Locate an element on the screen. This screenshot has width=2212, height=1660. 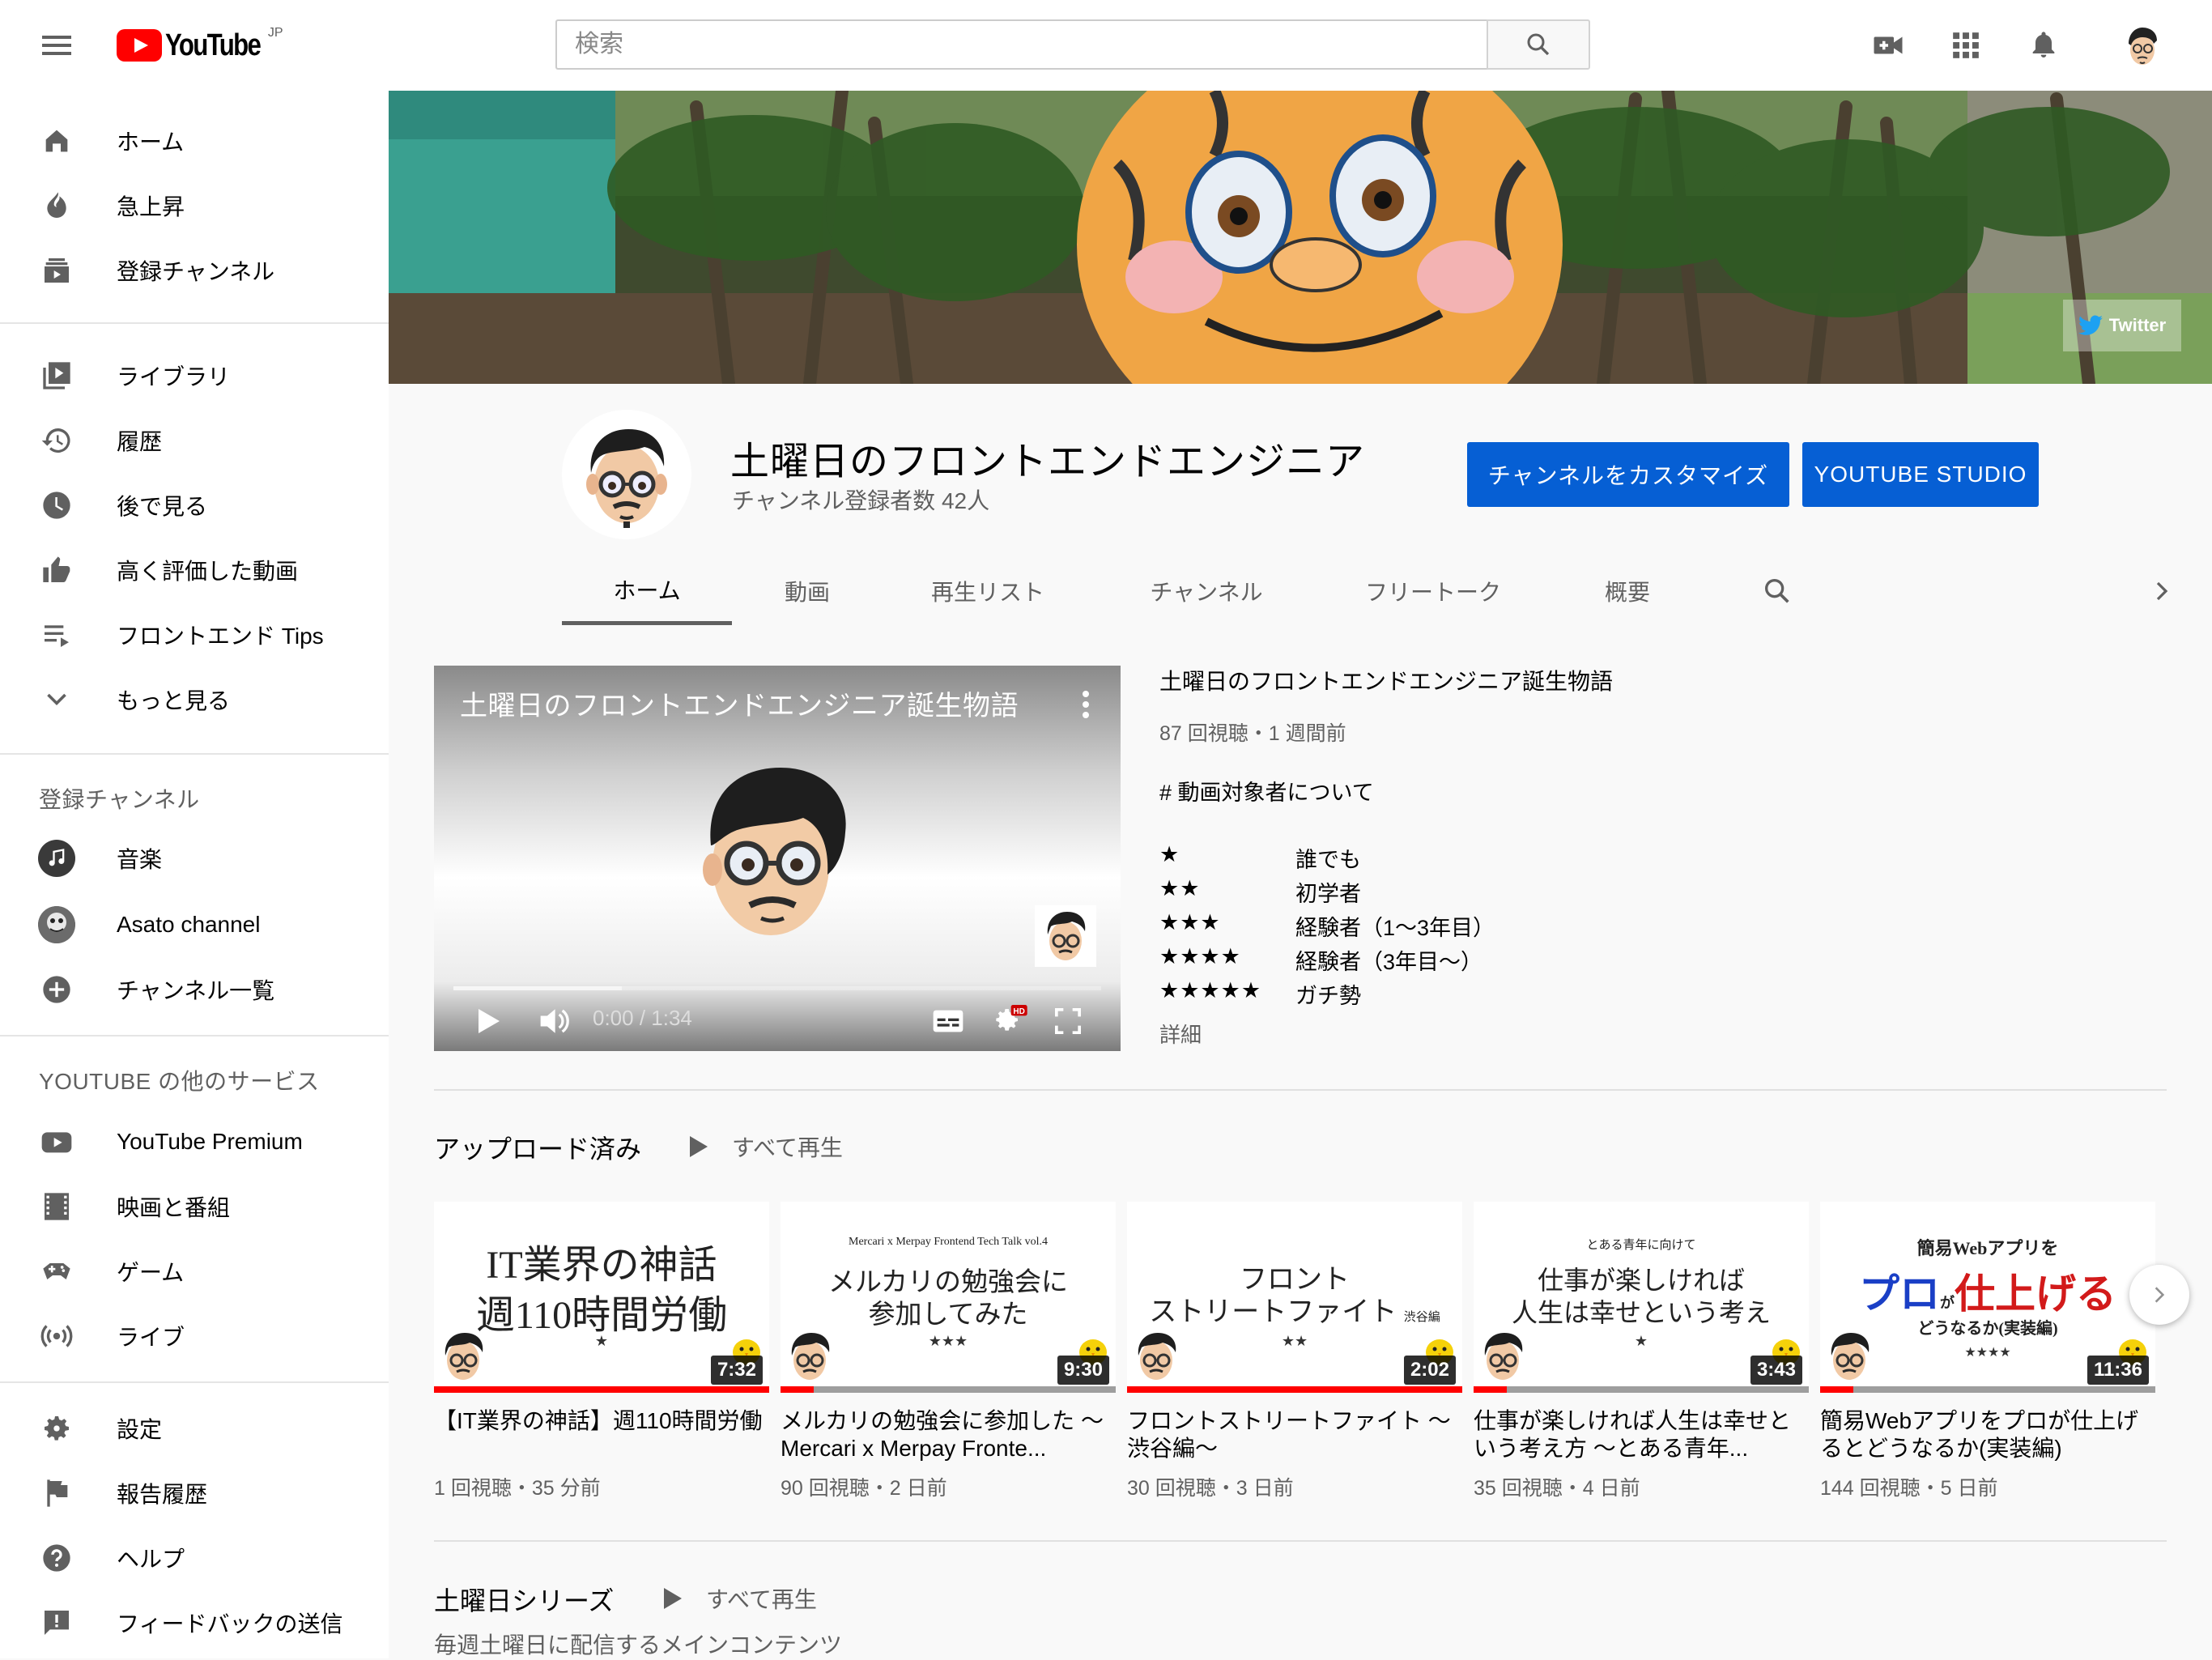
search-icon is located at coordinates (1539, 44).